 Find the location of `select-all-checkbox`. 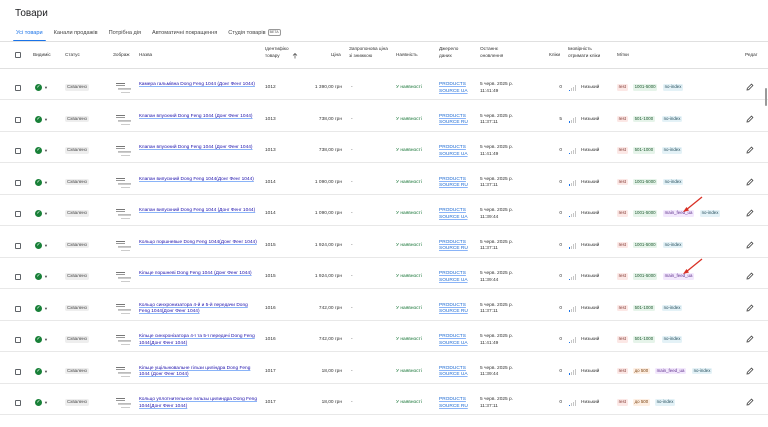

select-all-checkbox is located at coordinates (18, 55).